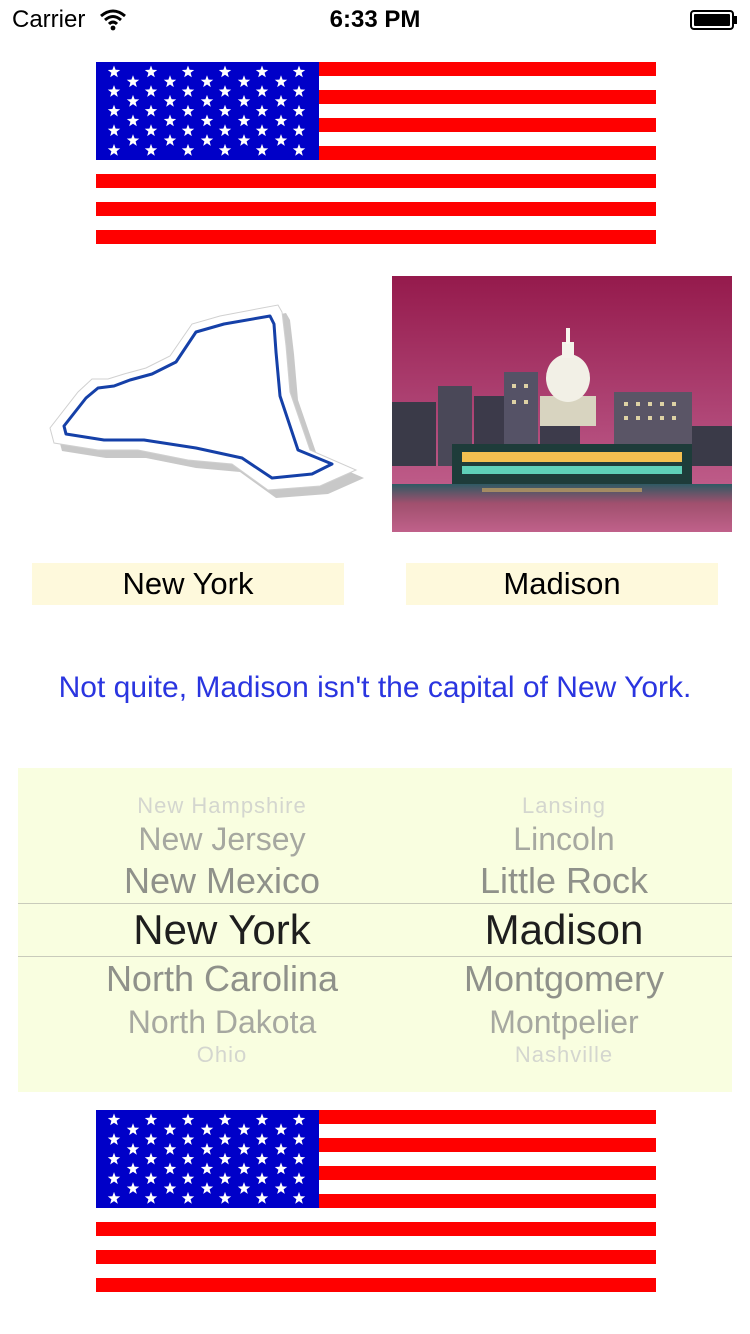  What do you see at coordinates (222, 1022) in the screenshot?
I see `picker-state-option: North Dakota` at bounding box center [222, 1022].